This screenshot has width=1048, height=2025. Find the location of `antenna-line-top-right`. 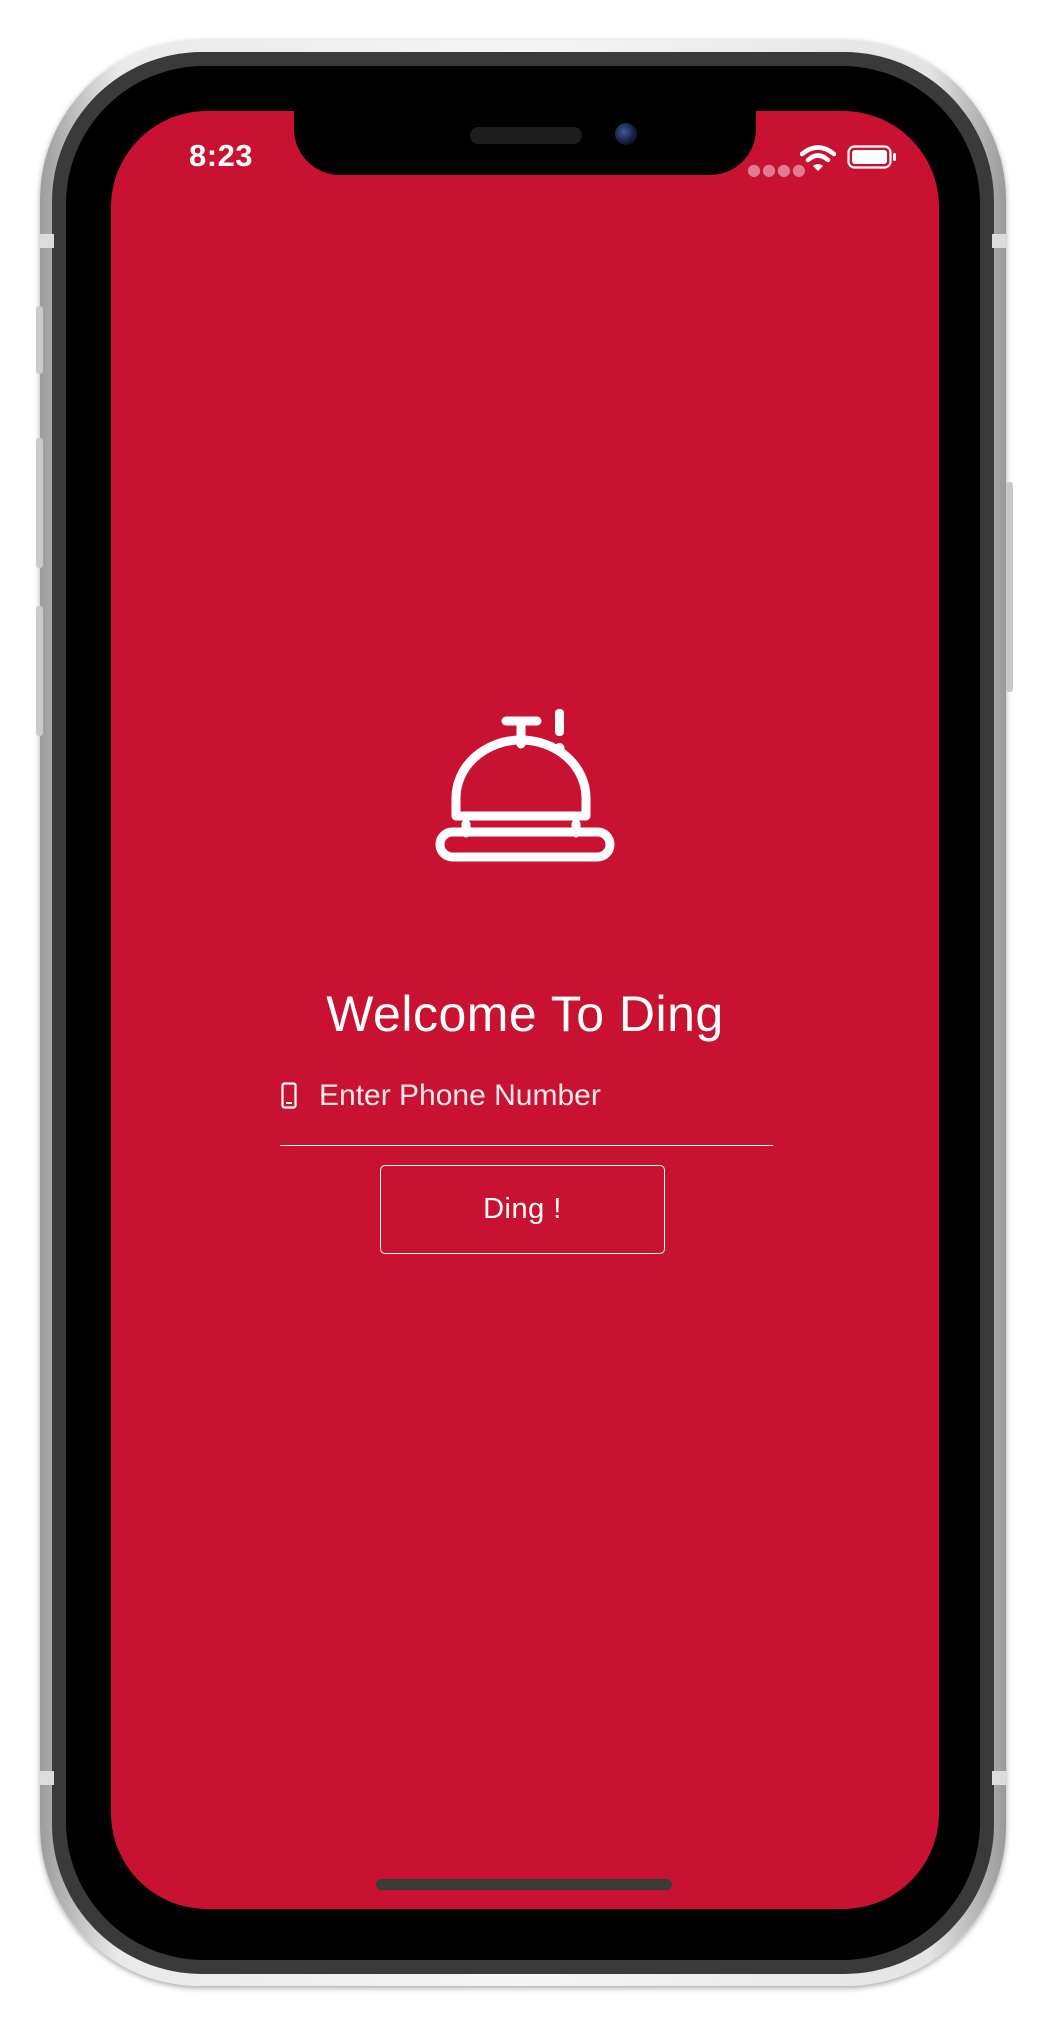

antenna-line-top-right is located at coordinates (999, 241).